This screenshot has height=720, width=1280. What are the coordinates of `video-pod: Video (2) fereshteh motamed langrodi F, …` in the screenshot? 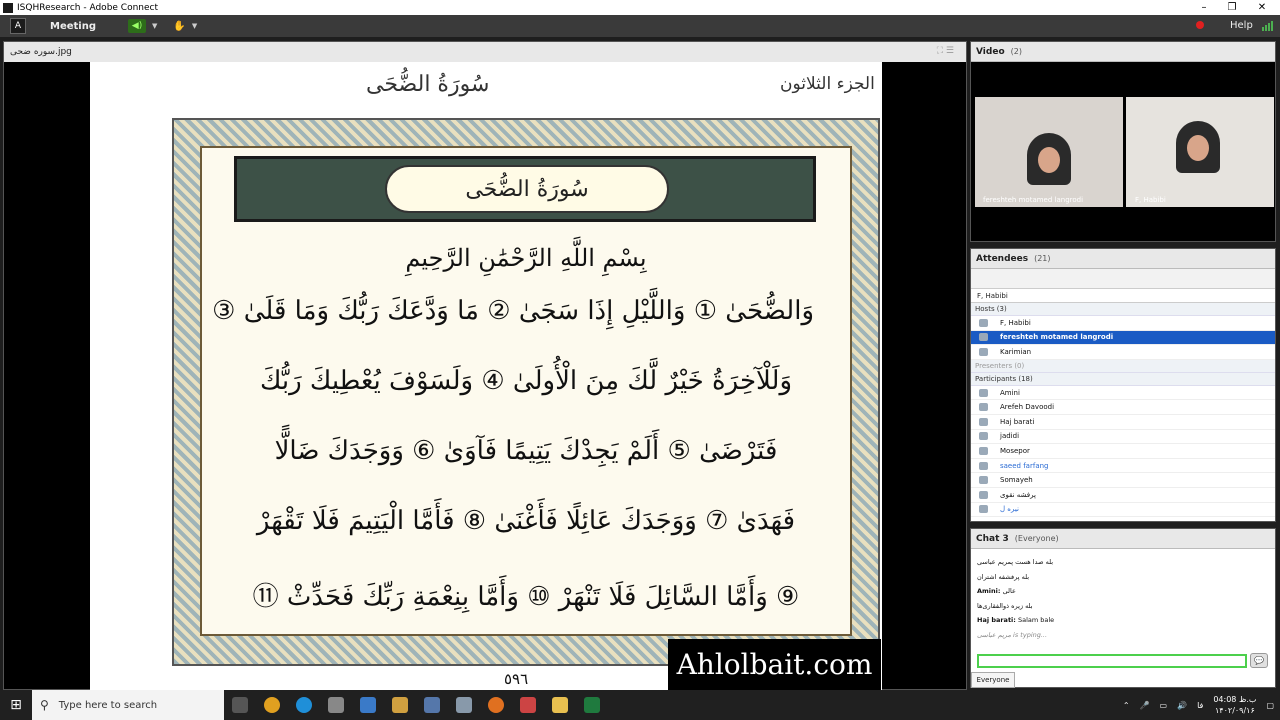 It's located at (1123, 141).